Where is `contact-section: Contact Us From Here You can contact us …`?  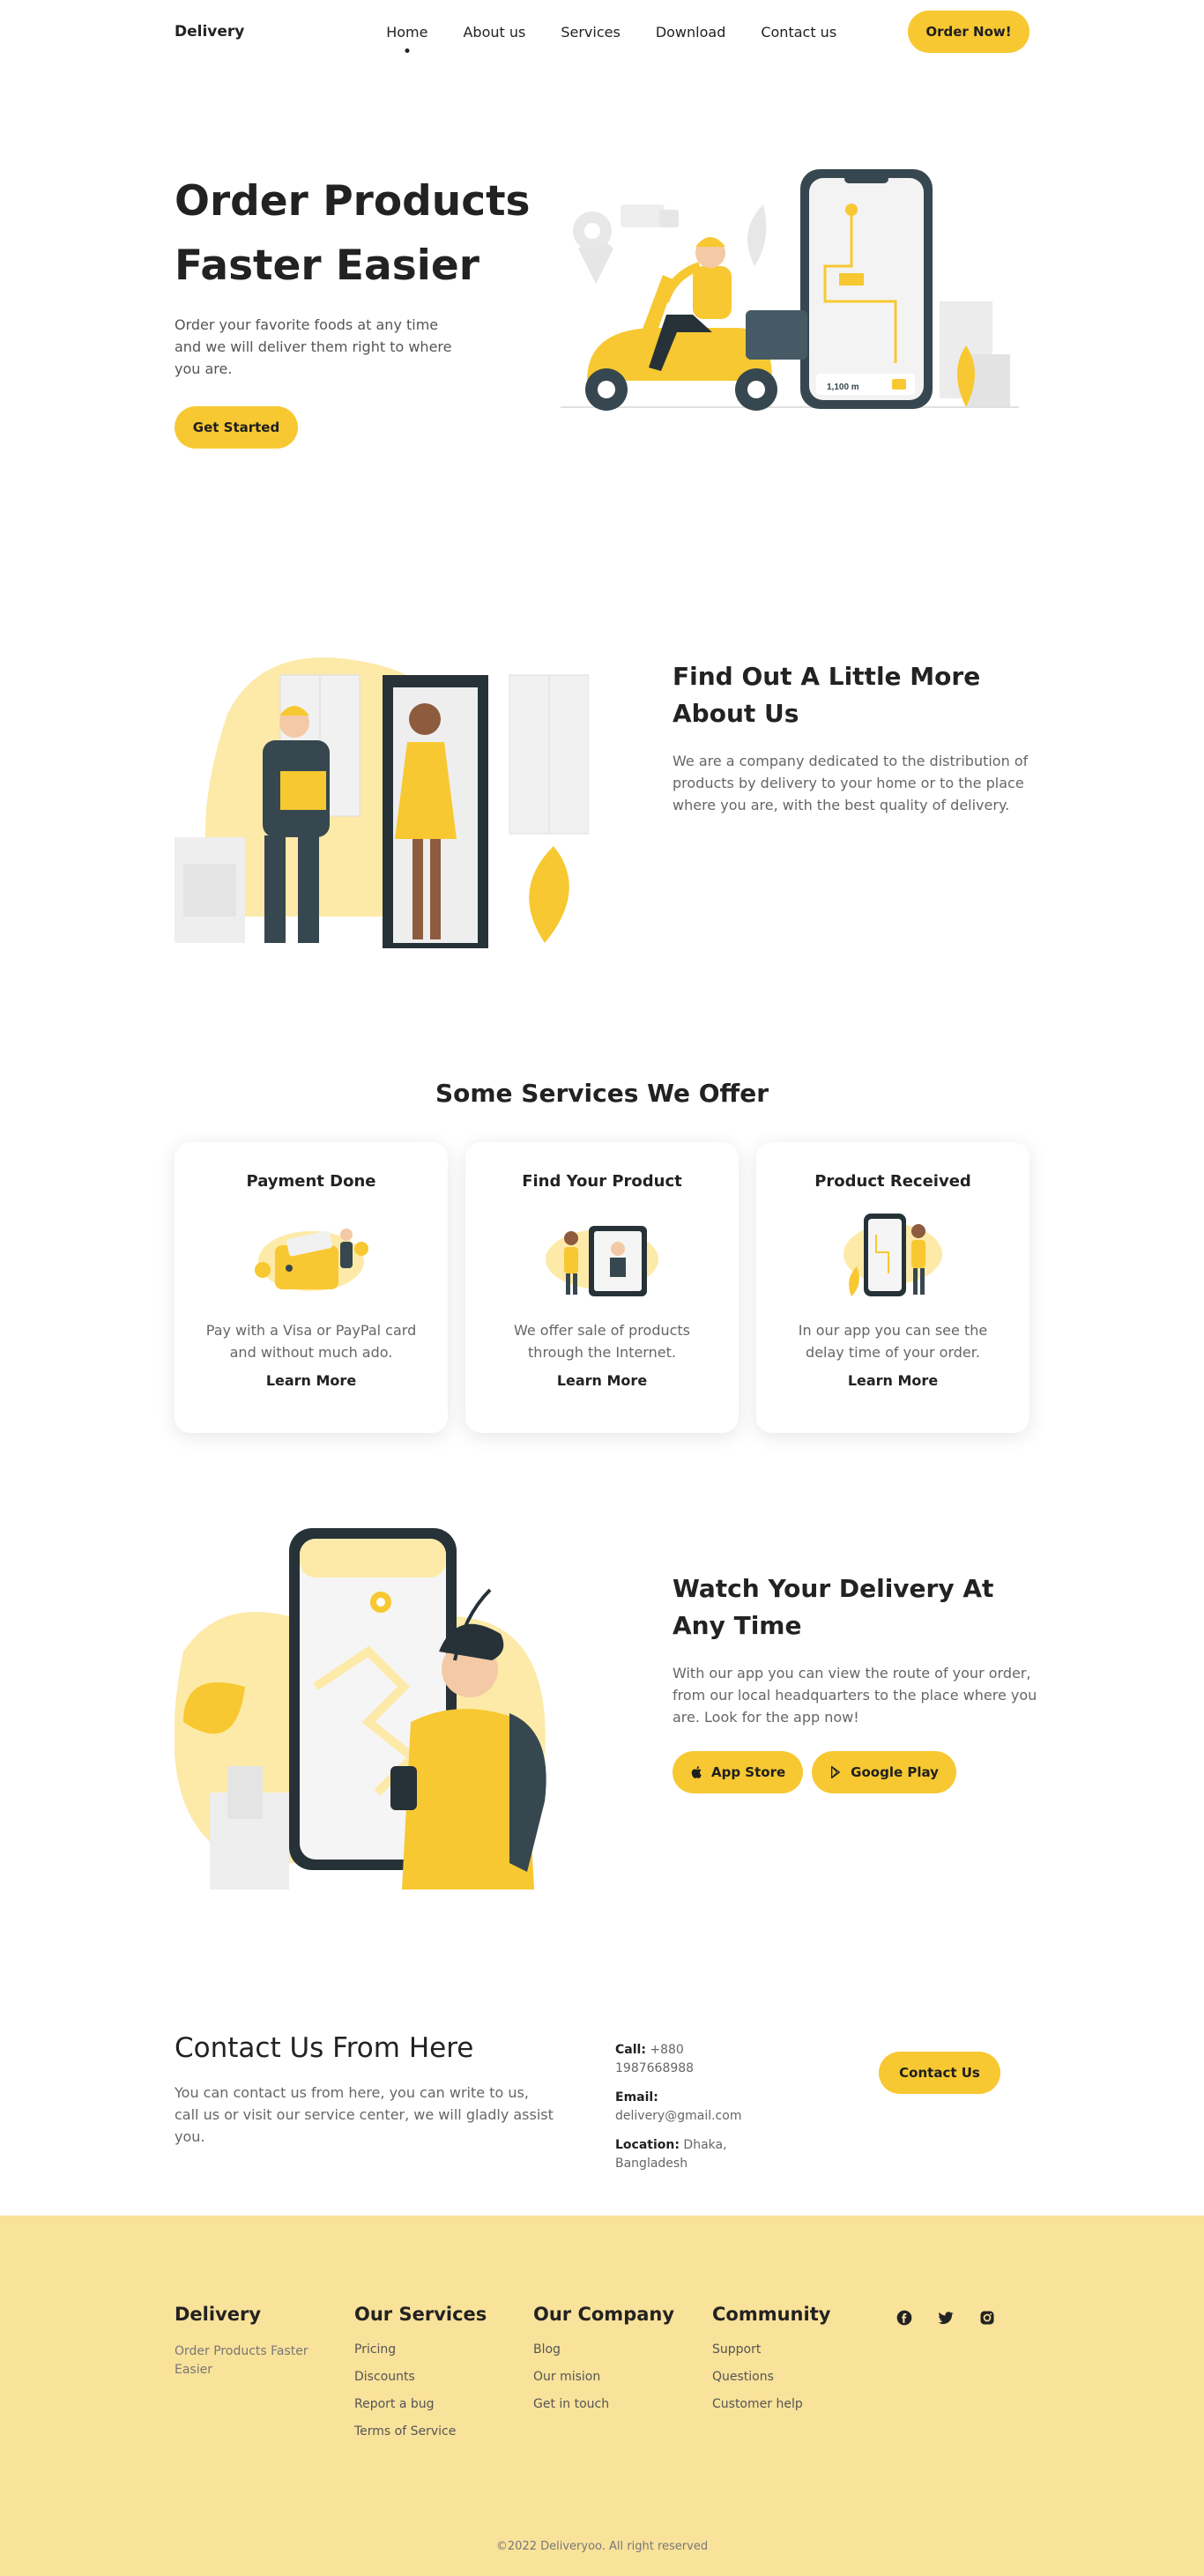
contact-section: Contact Us From Here You can contact us … is located at coordinates (602, 2079).